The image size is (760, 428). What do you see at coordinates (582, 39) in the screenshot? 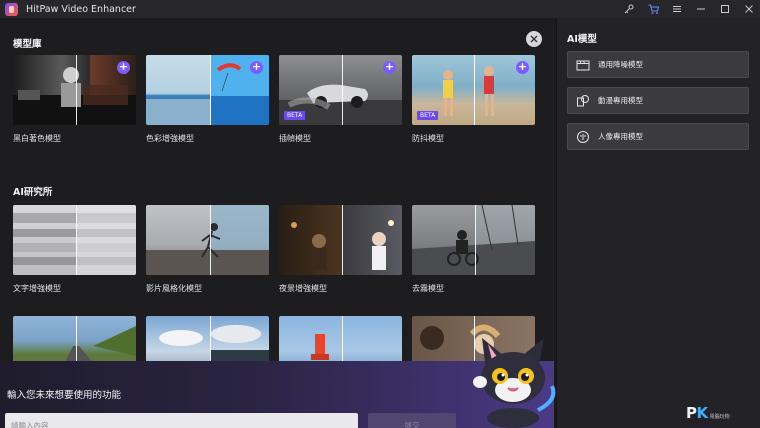
I see `sidebar-title: AI模型` at bounding box center [582, 39].